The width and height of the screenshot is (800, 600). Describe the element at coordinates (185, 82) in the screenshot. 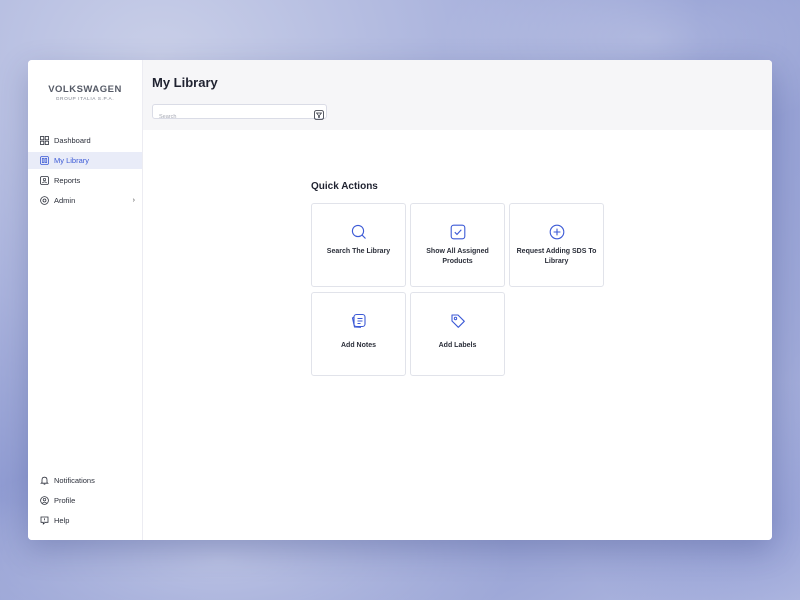

I see `page-title: My Library` at that location.